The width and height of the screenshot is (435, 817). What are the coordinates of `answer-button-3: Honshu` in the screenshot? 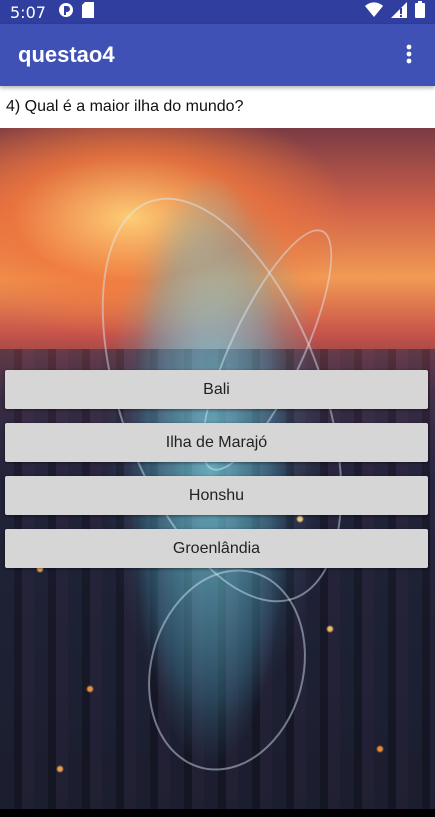 It's located at (216, 495).